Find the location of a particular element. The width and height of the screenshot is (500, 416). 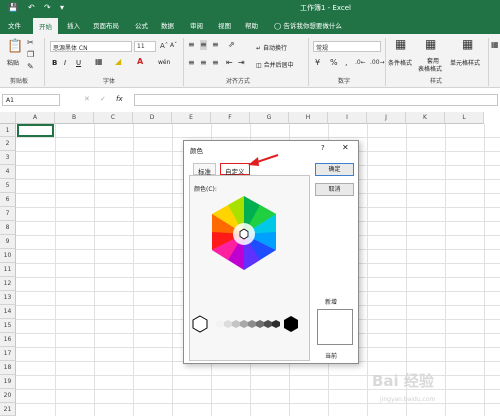

name-box: A1 is located at coordinates (31, 100).